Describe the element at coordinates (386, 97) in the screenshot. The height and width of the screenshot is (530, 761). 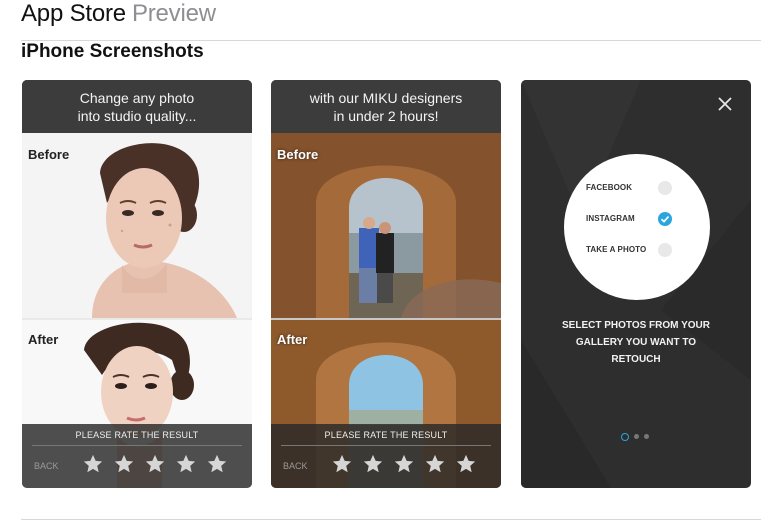
I see `headline-line-1: with our MIKU designers` at that location.